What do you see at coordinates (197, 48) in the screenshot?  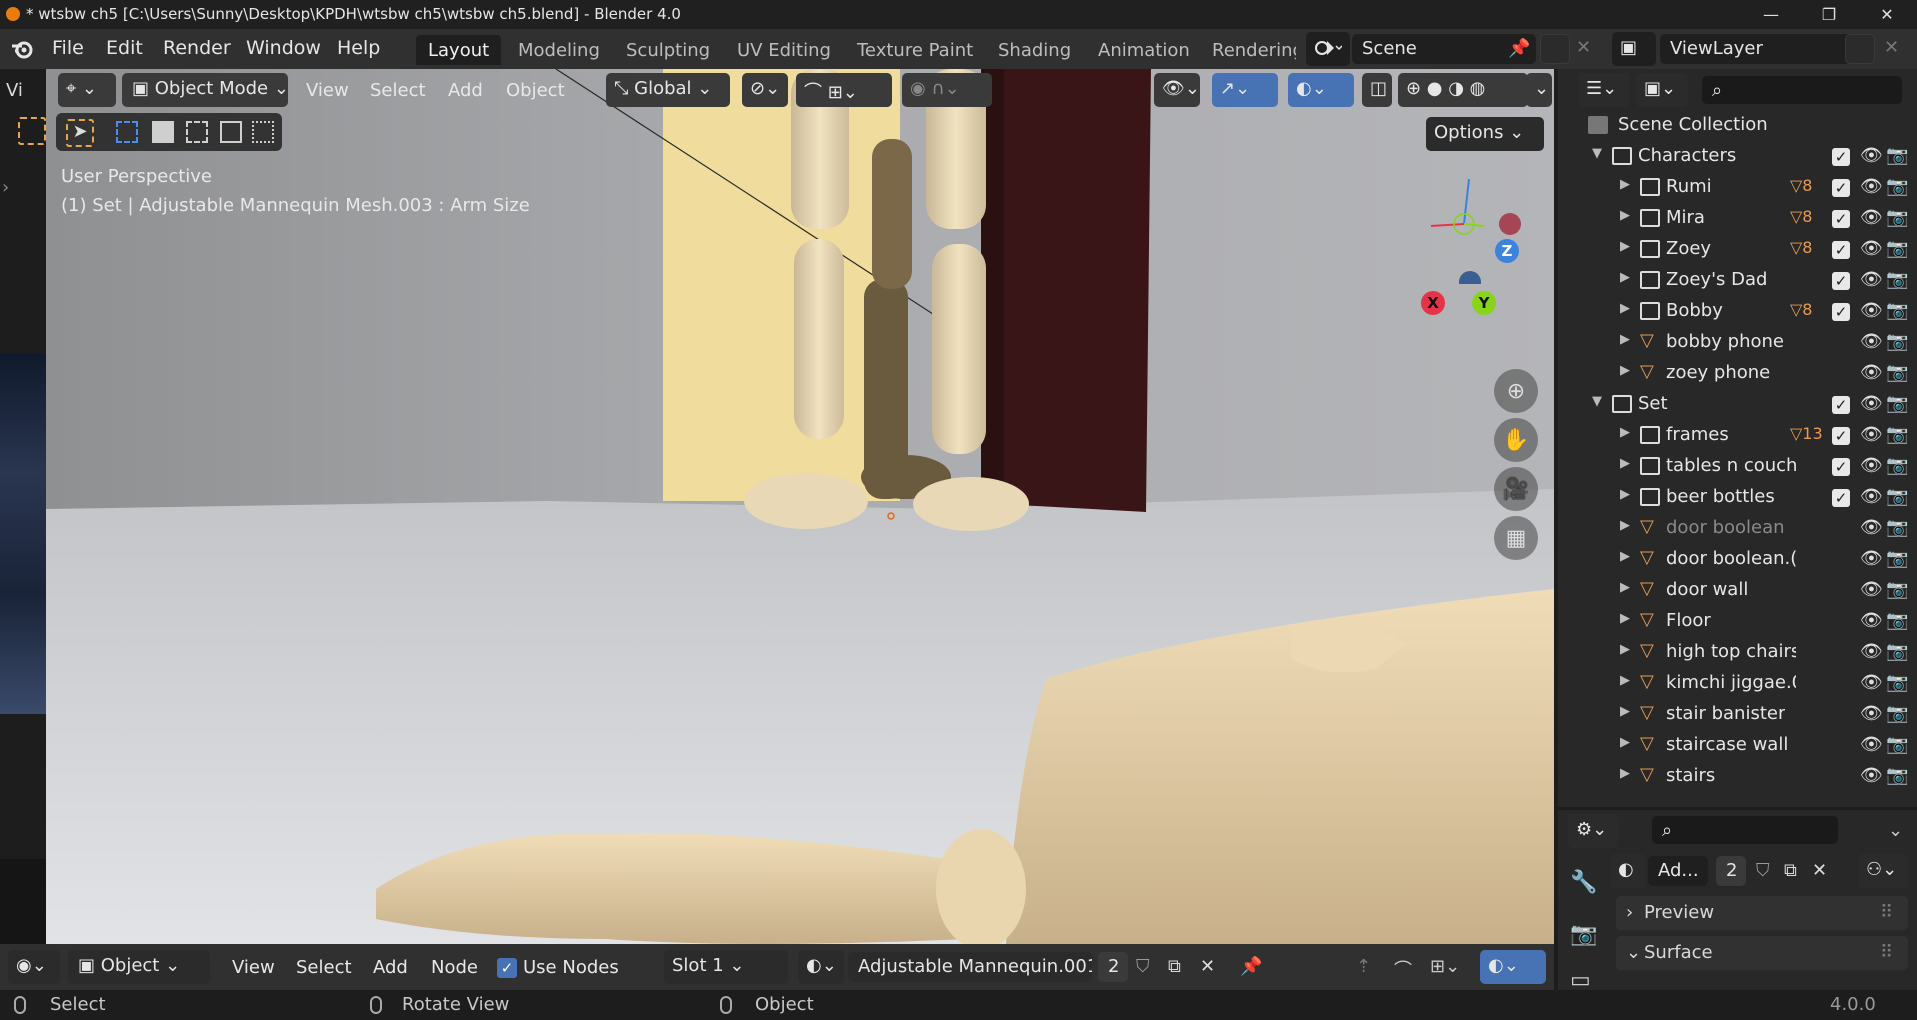 I see `menu-render: Render` at bounding box center [197, 48].